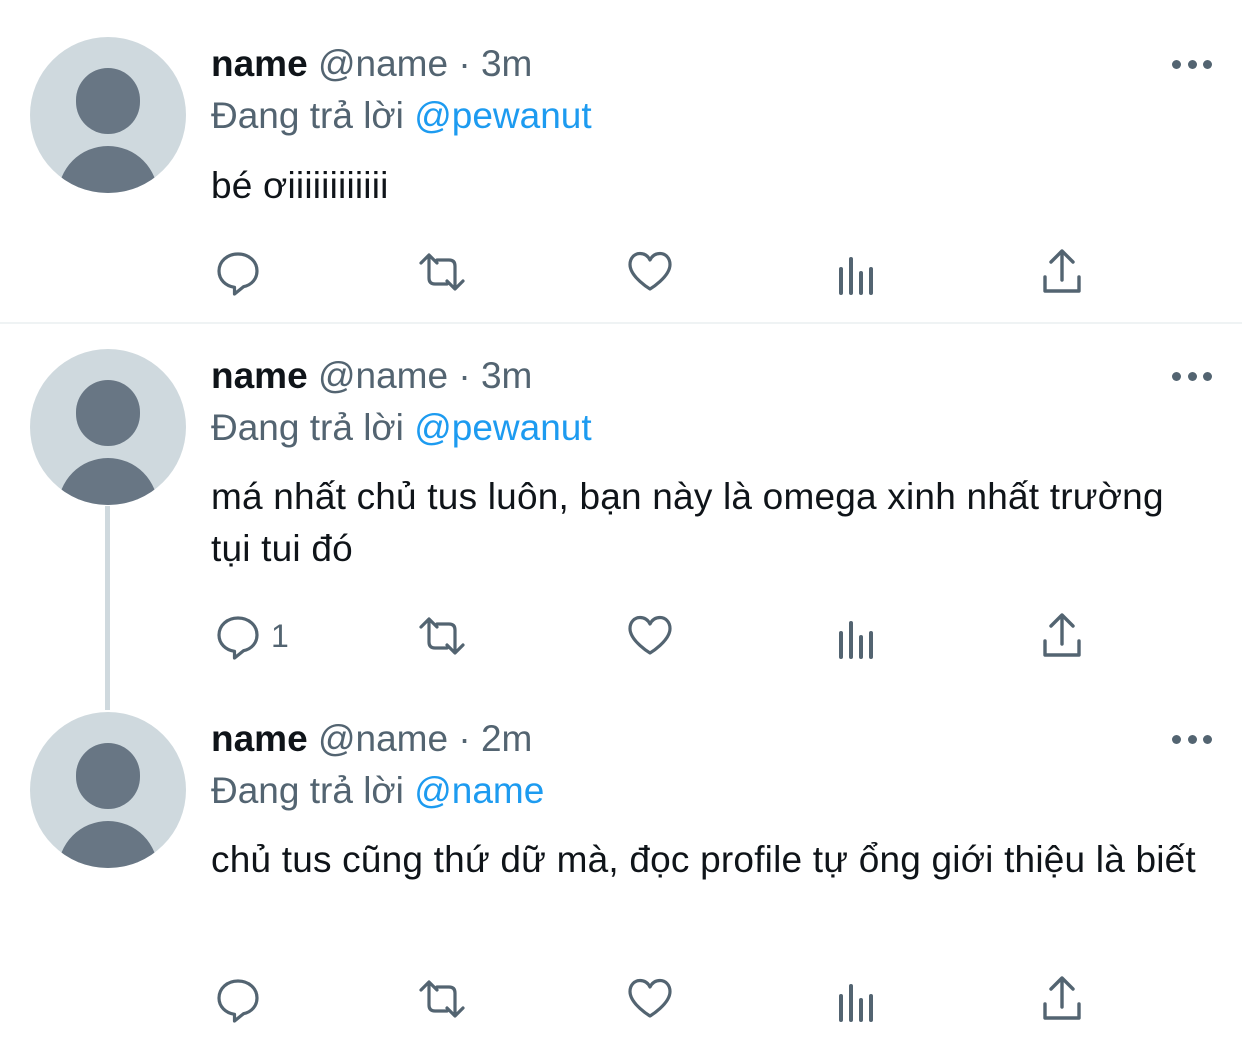 This screenshot has width=1242, height=1045. Describe the element at coordinates (479, 790) in the screenshot. I see `mention-link: @name` at that location.